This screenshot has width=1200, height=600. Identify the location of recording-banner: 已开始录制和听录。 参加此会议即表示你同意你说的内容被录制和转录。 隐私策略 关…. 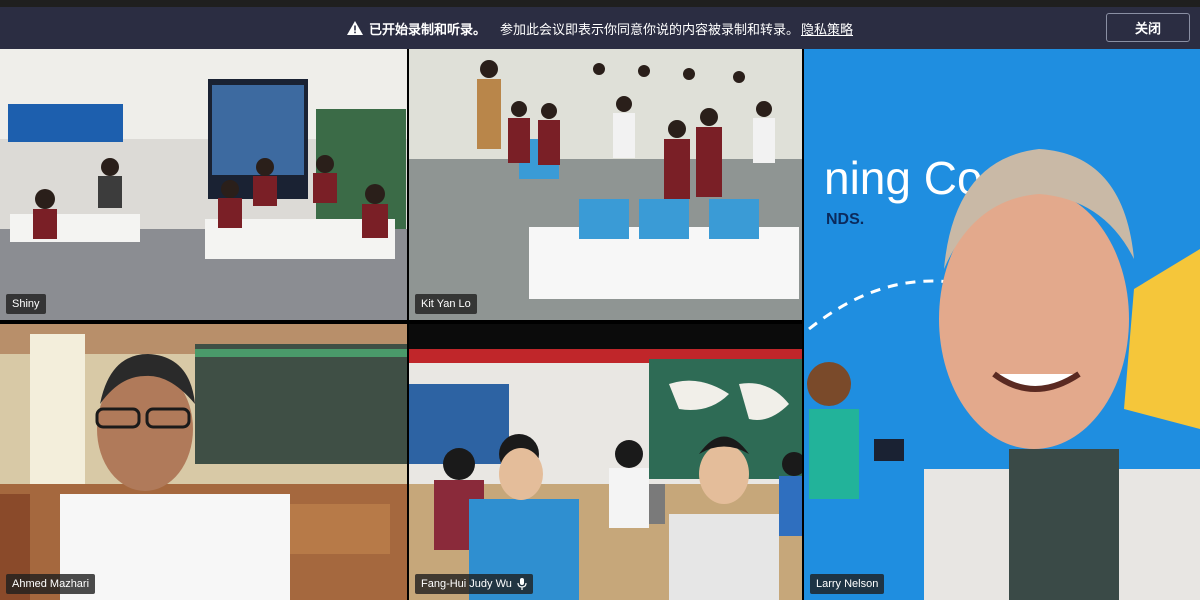
(600, 28).